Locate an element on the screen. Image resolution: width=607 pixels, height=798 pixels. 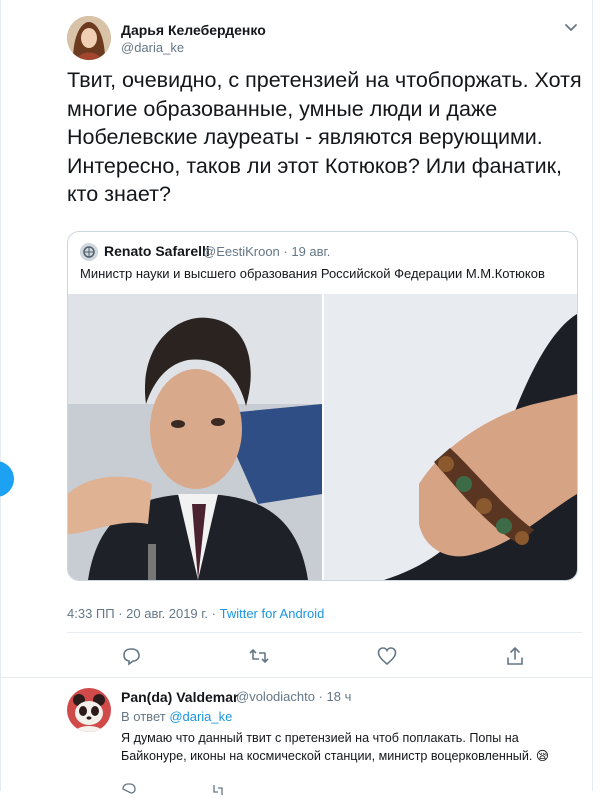
quote-photo-bracelet is located at coordinates (450, 437).